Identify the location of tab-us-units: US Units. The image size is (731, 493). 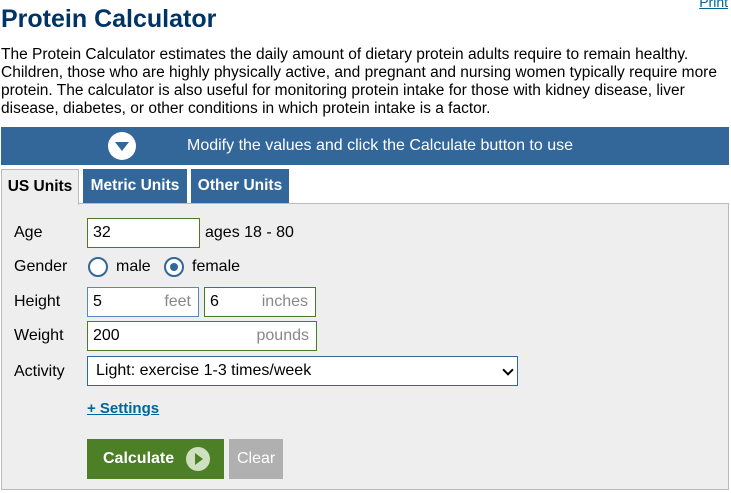
(40, 187).